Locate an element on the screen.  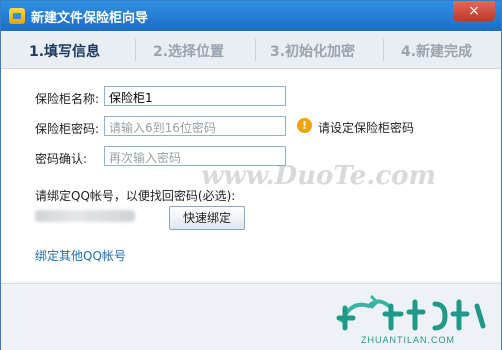
title-bar: 新建文件保险柜向导 × is located at coordinates (251, 16).